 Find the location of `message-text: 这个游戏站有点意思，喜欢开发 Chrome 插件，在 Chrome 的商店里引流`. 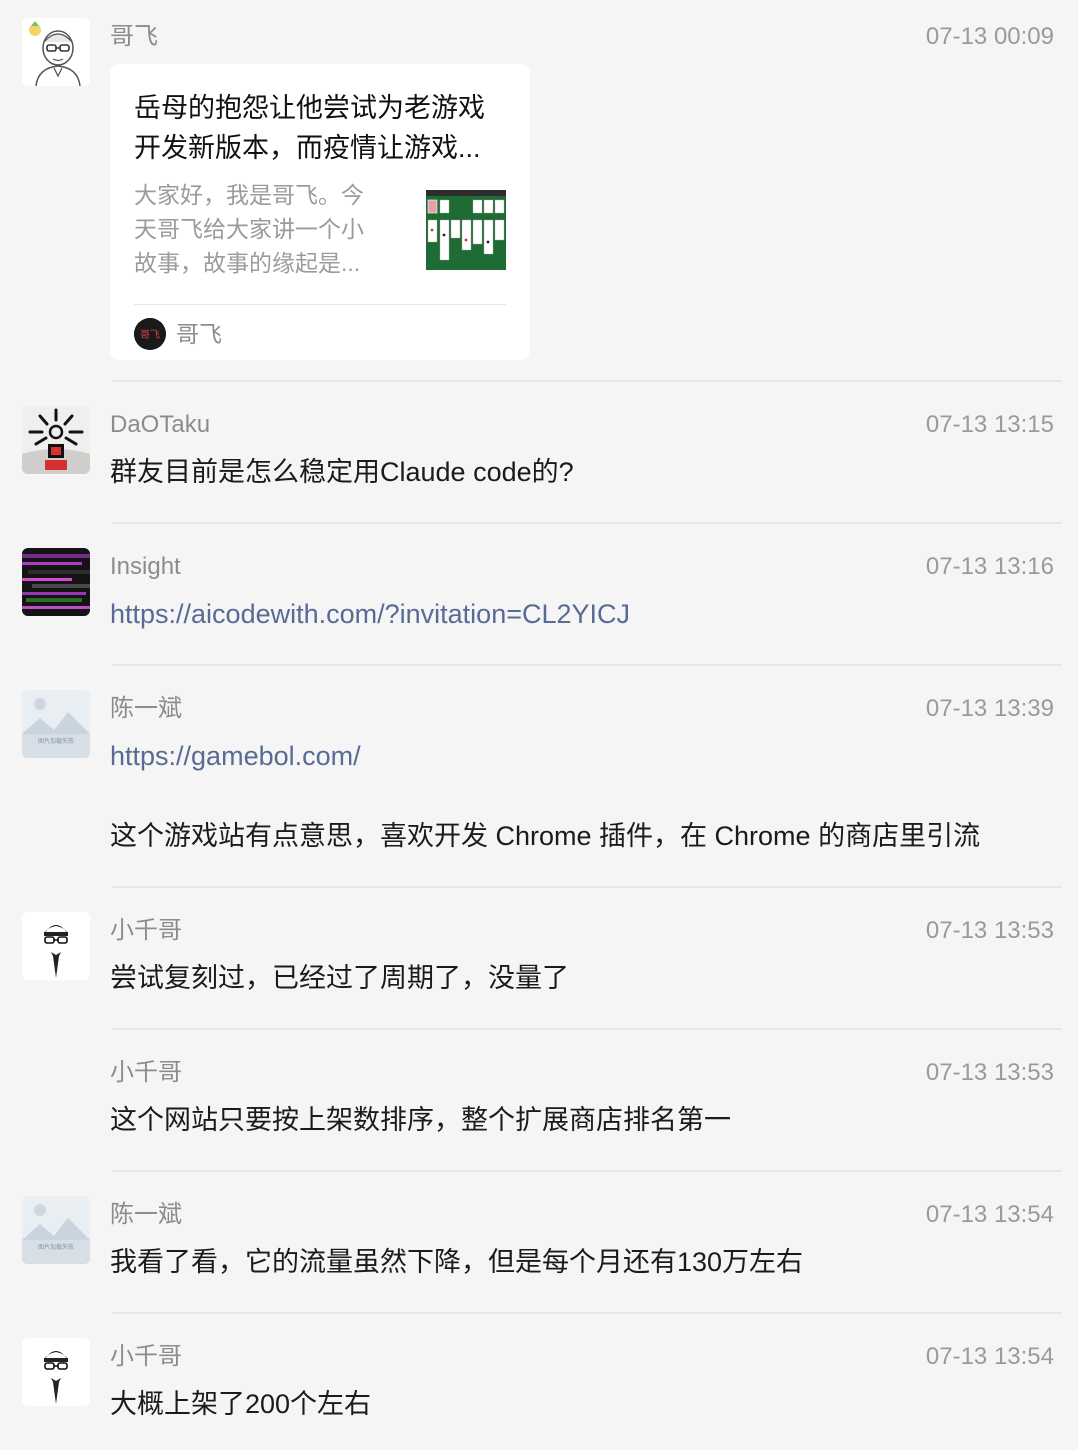

message-text: 这个游戏站有点意思，喜欢开发 Chrome 插件，在 Chrome 的商店里引流 is located at coordinates (545, 836).